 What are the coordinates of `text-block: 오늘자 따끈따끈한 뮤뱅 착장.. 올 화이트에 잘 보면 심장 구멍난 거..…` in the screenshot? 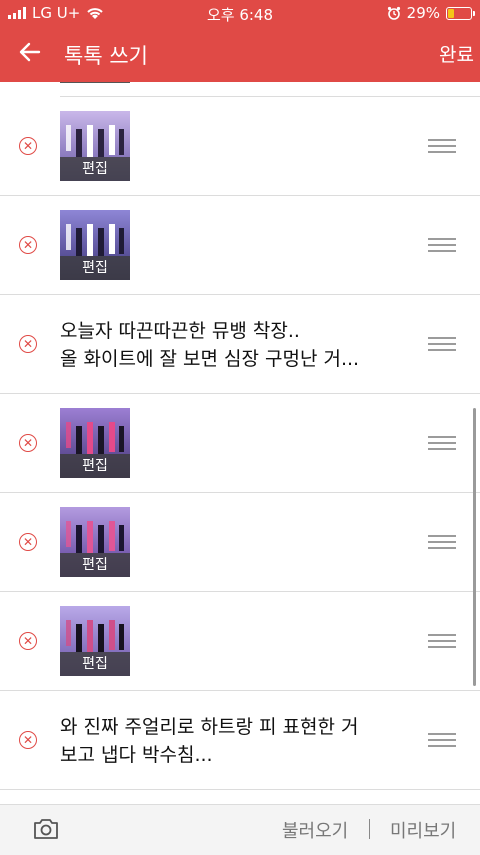 It's located at (230, 345).